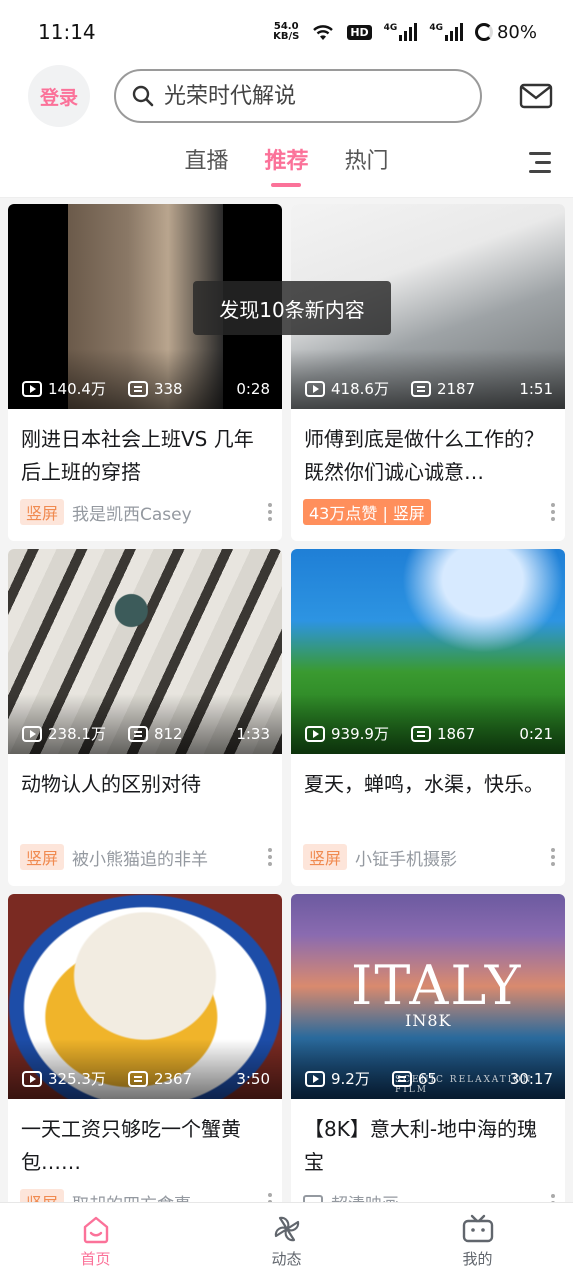 Image resolution: width=573 pixels, height=1280 pixels. What do you see at coordinates (437, 985) in the screenshot?
I see `thumbnail-title-main: ITALY` at bounding box center [437, 985].